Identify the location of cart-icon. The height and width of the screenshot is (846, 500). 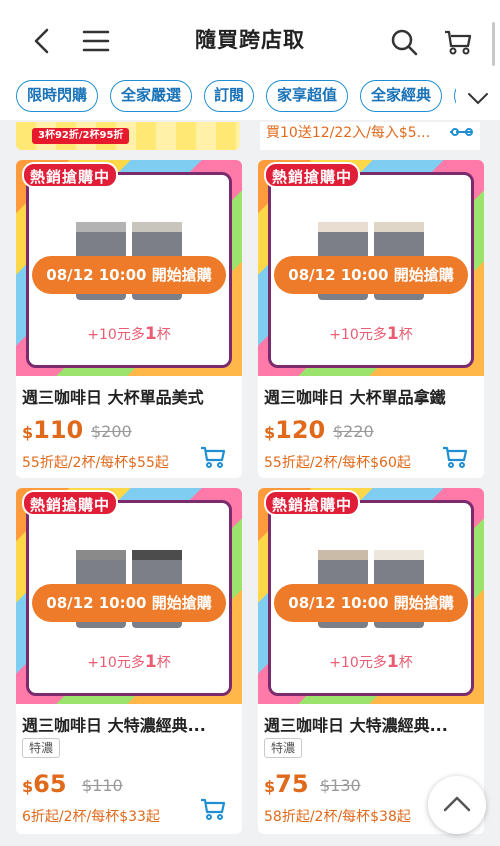
(458, 42).